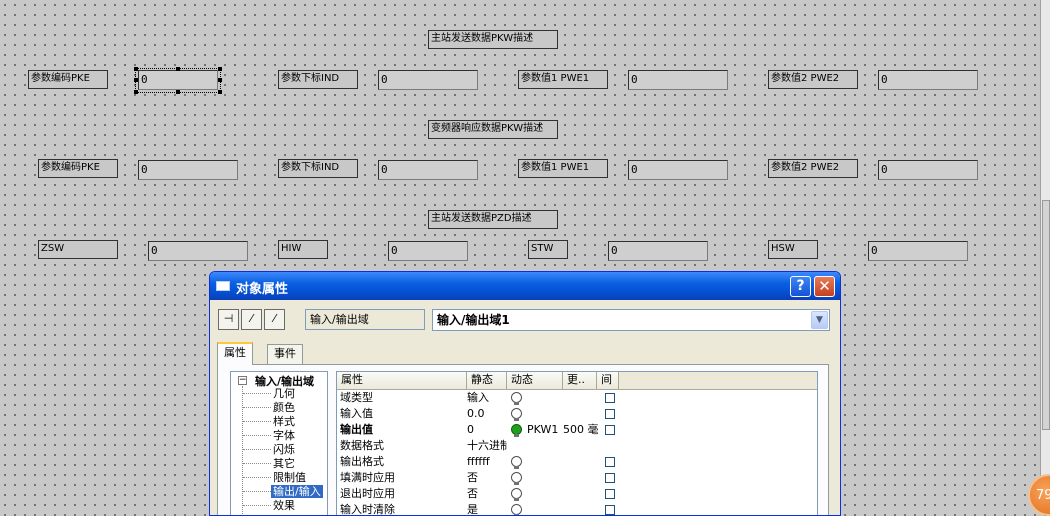 The height and width of the screenshot is (516, 1050). Describe the element at coordinates (819, 320) in the screenshot. I see `chevron-down-icon: ▼` at that location.